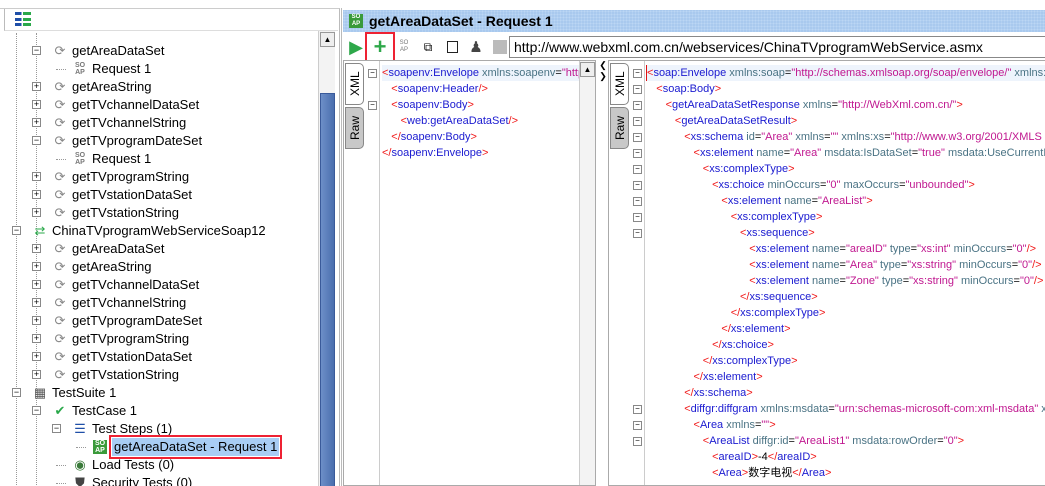  Describe the element at coordinates (587, 273) in the screenshot. I see `request-scrollbar: ▲` at that location.